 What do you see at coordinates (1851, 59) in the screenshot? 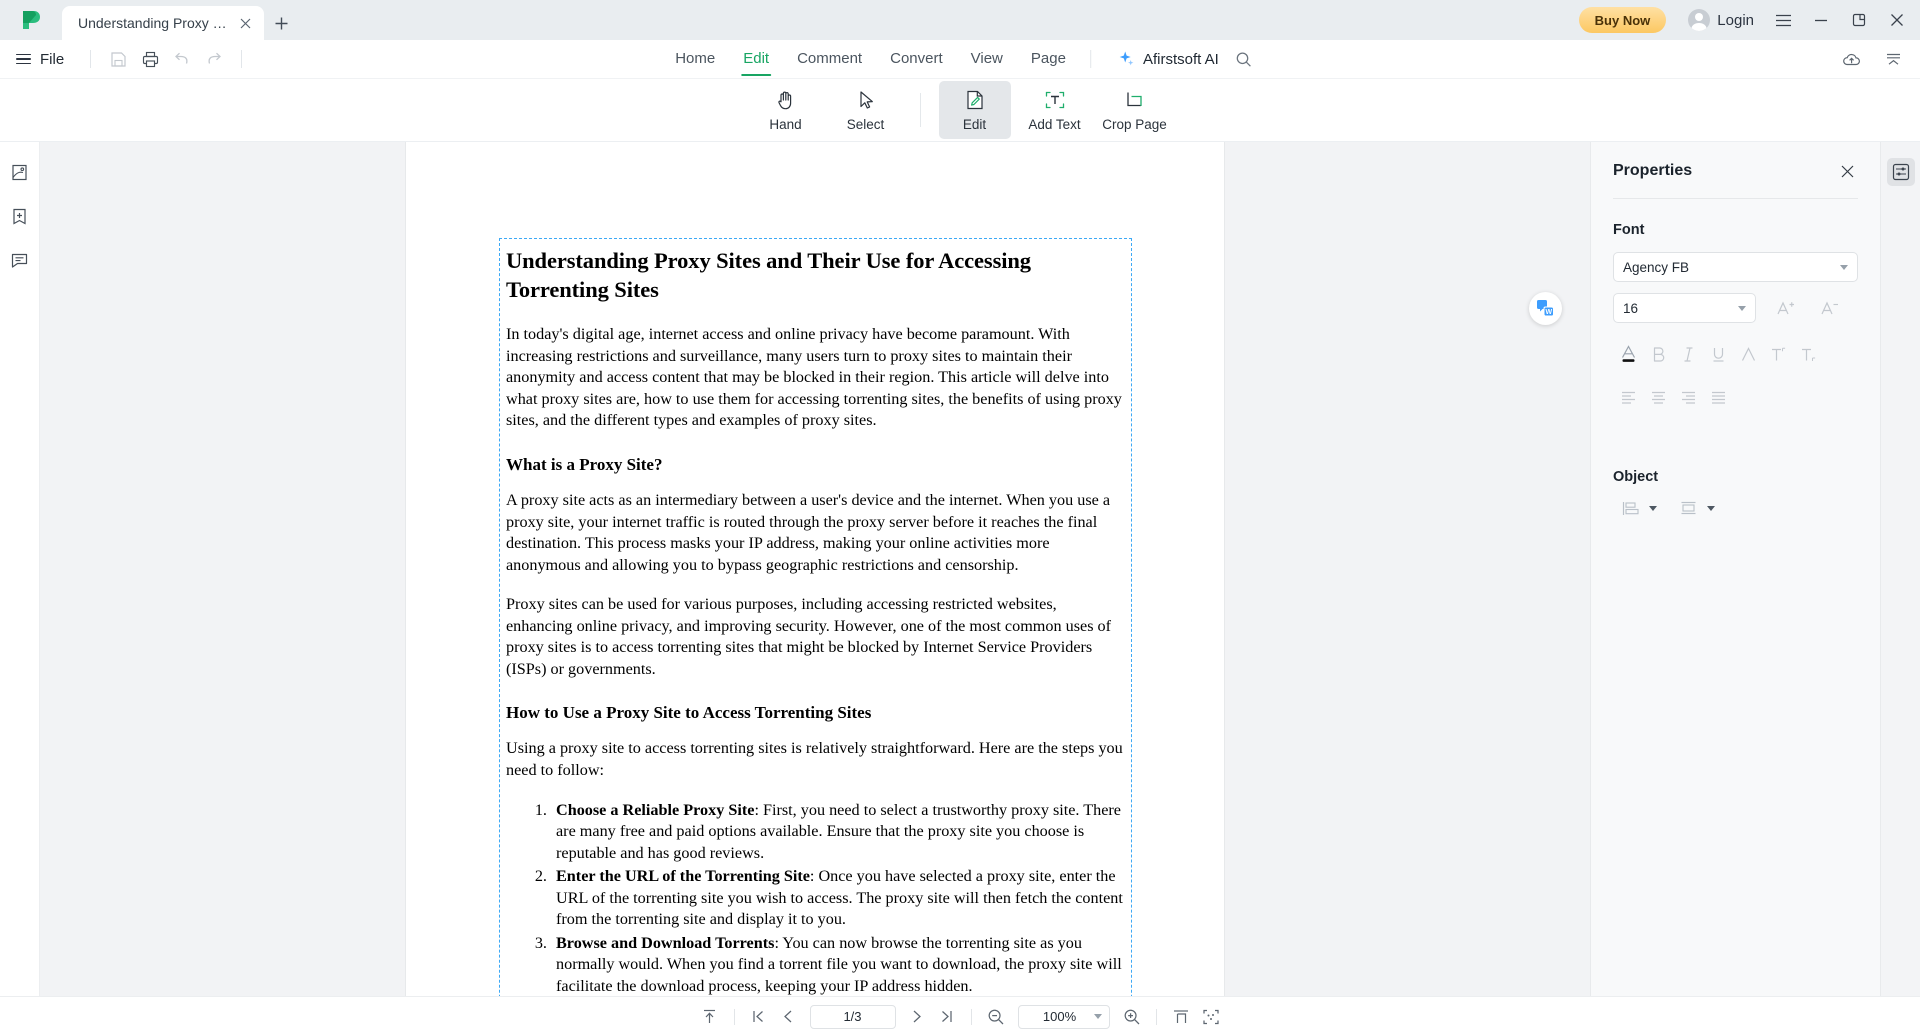
I see `cloud-upload-icon` at bounding box center [1851, 59].